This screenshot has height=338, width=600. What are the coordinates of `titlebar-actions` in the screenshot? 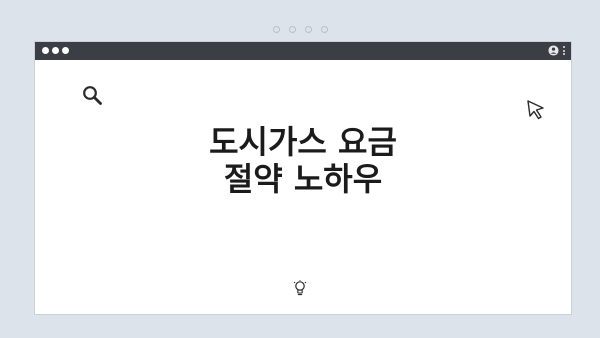 It's located at (556, 50).